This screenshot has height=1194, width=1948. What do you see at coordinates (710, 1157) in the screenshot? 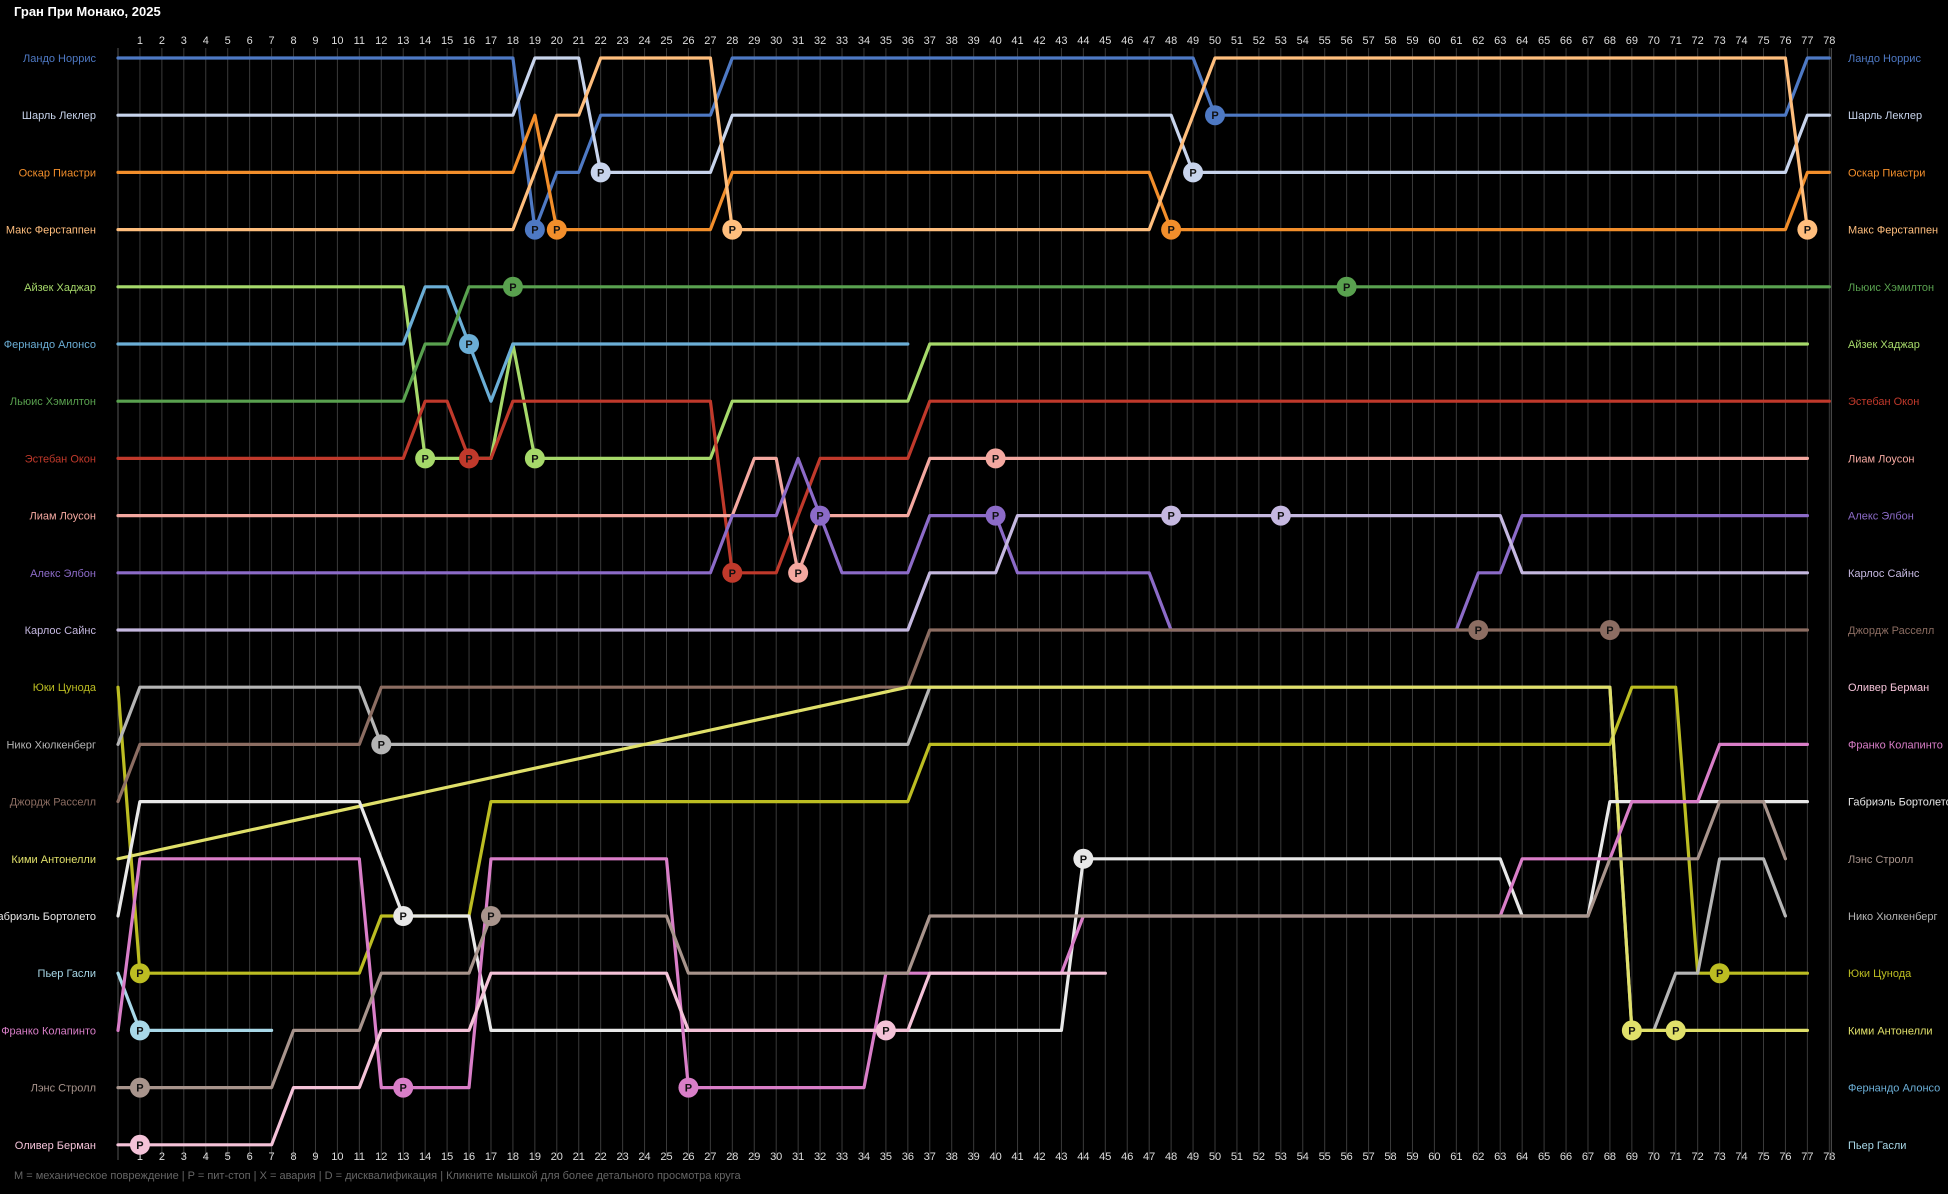
I see `lap-tick-bottom-27: 27` at bounding box center [710, 1157].